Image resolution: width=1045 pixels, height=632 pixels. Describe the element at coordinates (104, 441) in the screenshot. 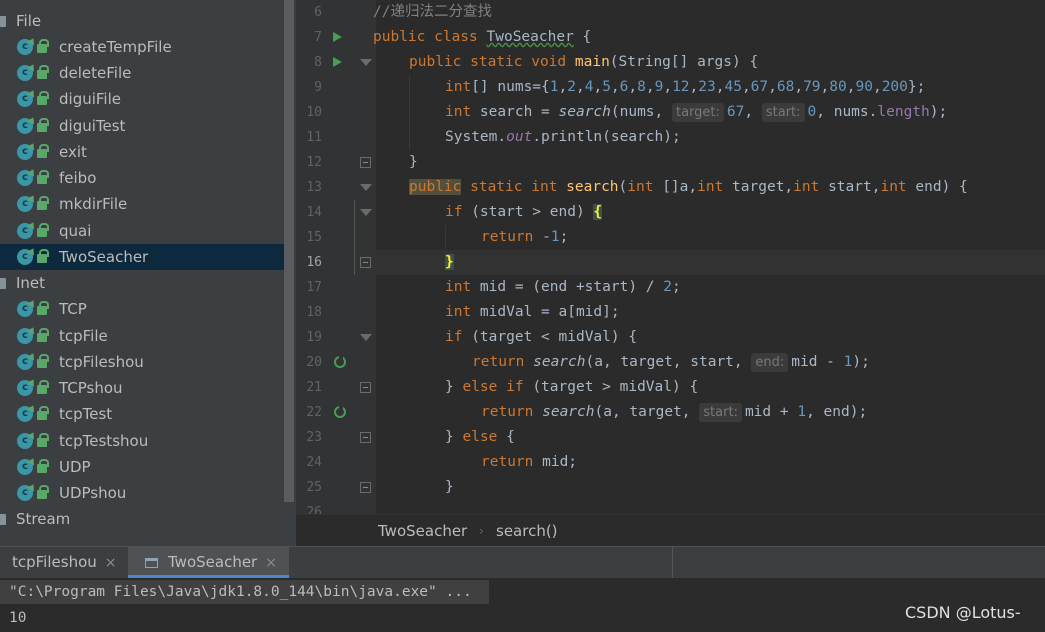

I see `tree-item-label: tcpTestshou` at that location.